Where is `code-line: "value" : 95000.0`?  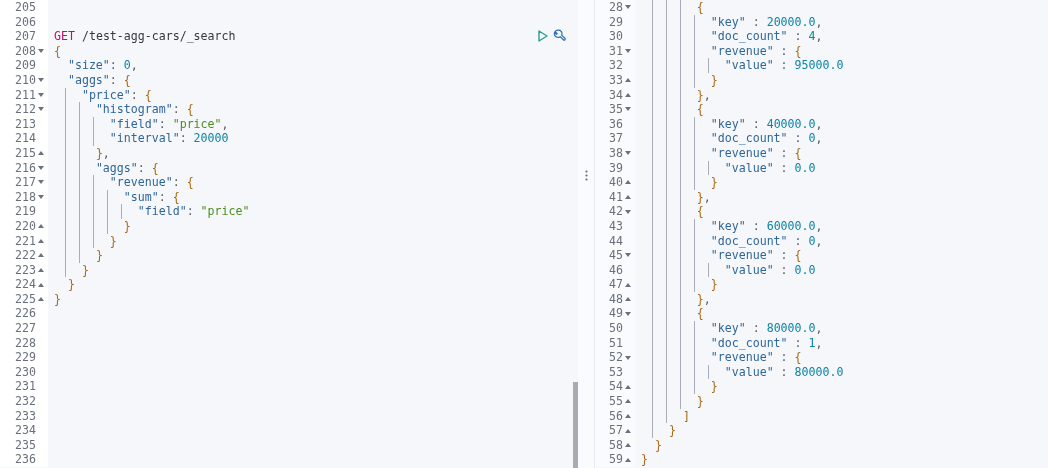 code-line: "value" : 95000.0 is located at coordinates (784, 65).